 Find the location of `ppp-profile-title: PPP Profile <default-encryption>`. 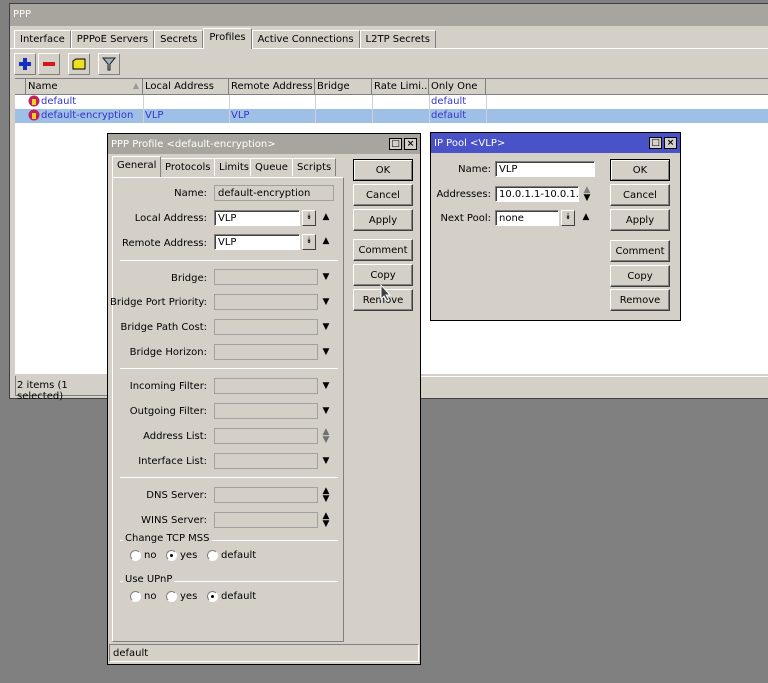

ppp-profile-title: PPP Profile <default-encryption> is located at coordinates (264, 144).